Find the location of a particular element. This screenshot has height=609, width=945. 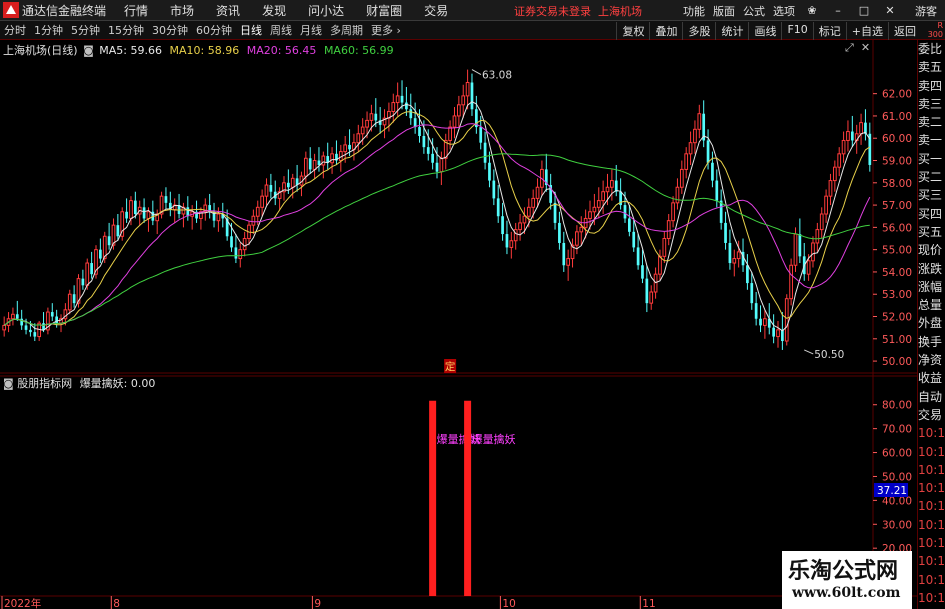

menu-news: 资讯 is located at coordinates (228, 10).